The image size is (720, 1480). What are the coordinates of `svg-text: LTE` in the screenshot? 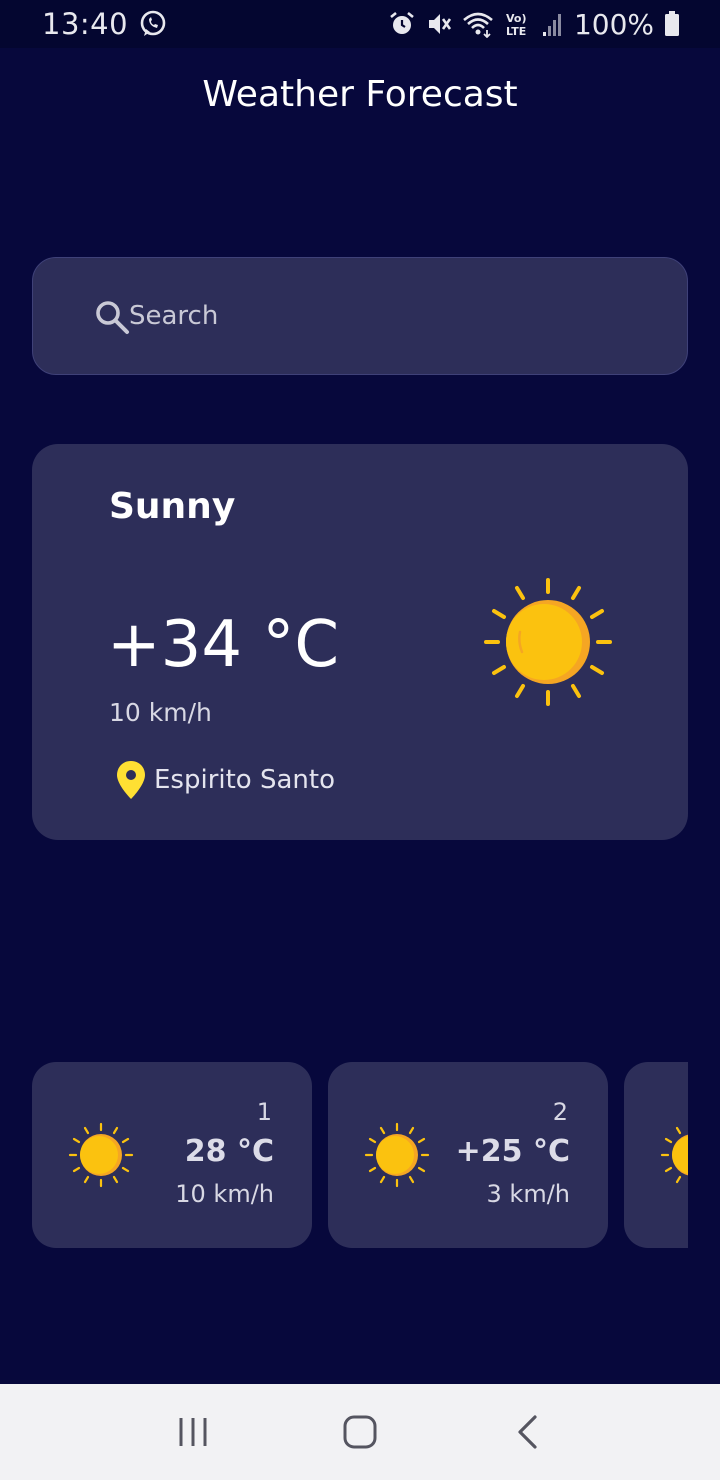 It's located at (516, 31).